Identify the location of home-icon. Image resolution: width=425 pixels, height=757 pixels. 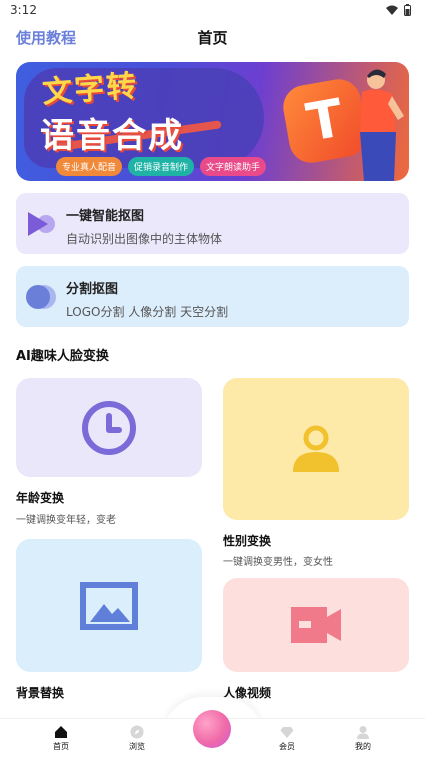
(61, 732).